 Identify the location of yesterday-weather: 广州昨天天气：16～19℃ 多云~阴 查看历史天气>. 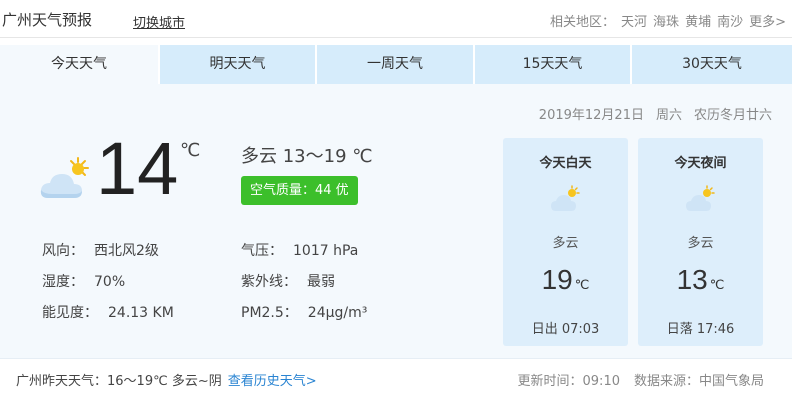
(166, 379).